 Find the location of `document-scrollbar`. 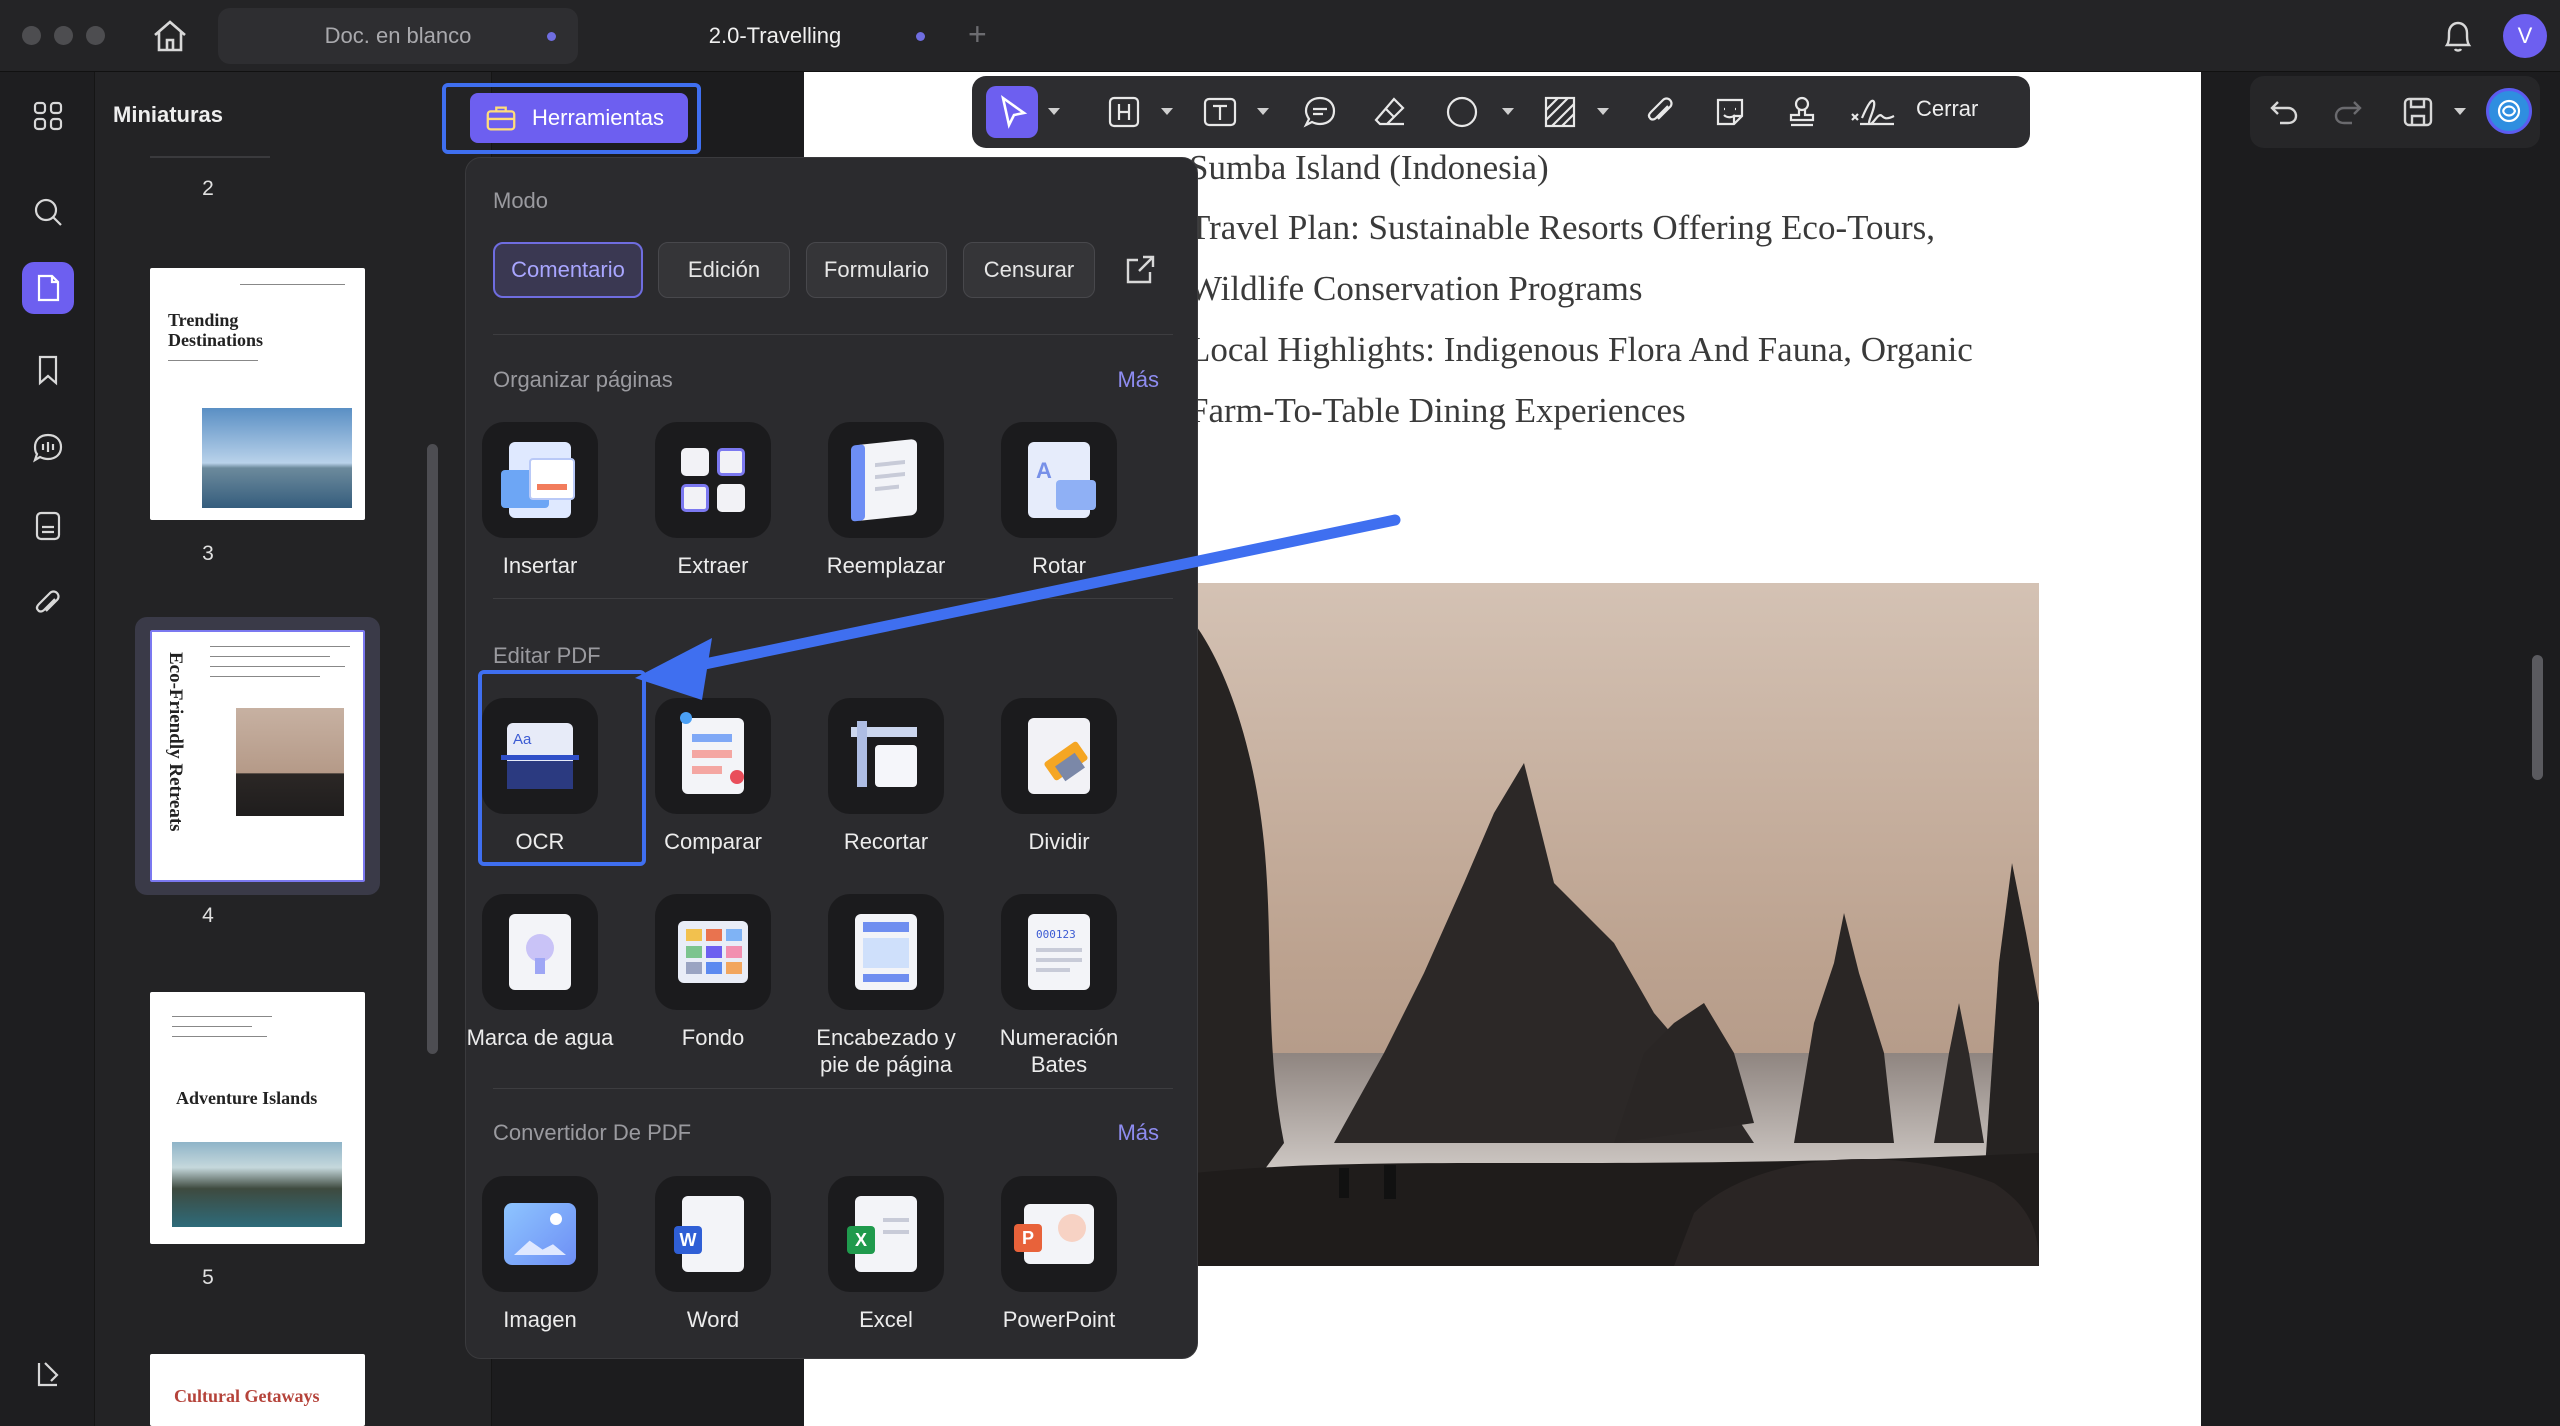

document-scrollbar is located at coordinates (2537, 717).